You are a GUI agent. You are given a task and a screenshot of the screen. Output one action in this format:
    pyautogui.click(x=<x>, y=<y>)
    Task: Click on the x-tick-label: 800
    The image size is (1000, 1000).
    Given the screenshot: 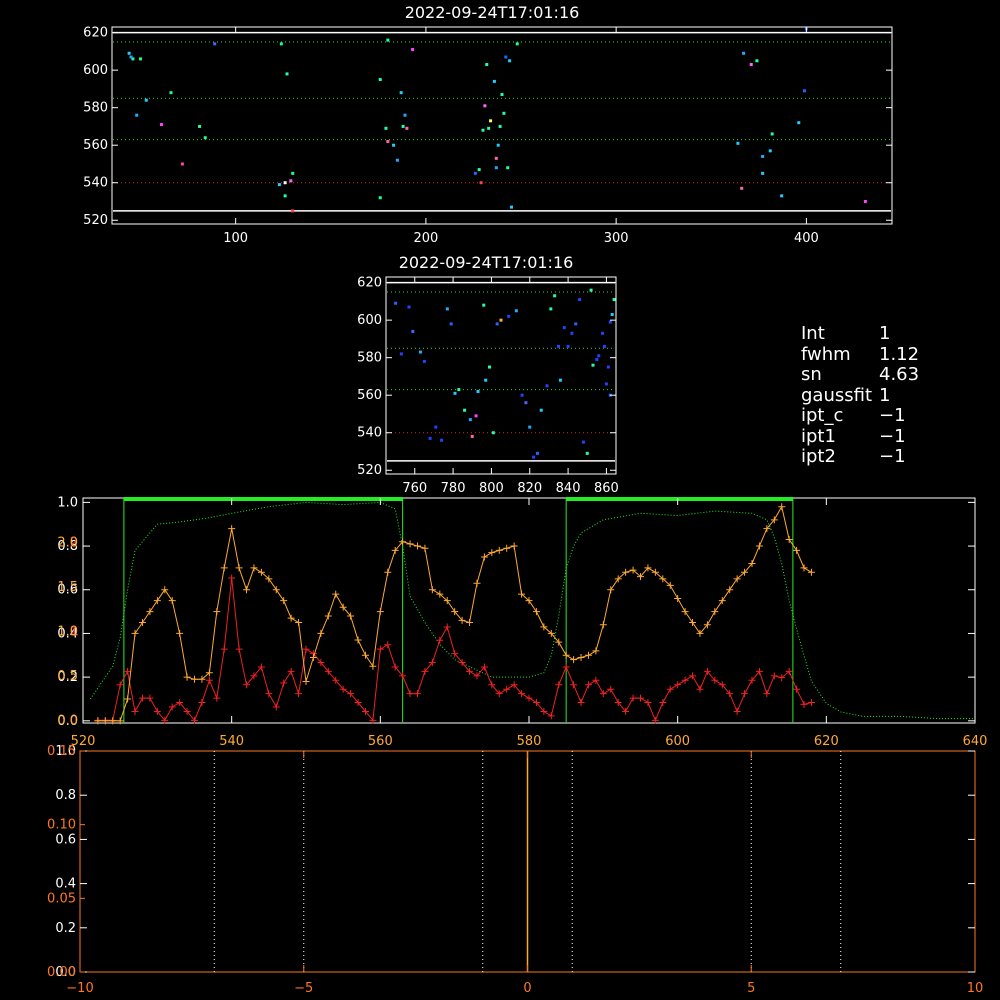 What is the action you would take?
    pyautogui.click(x=491, y=488)
    